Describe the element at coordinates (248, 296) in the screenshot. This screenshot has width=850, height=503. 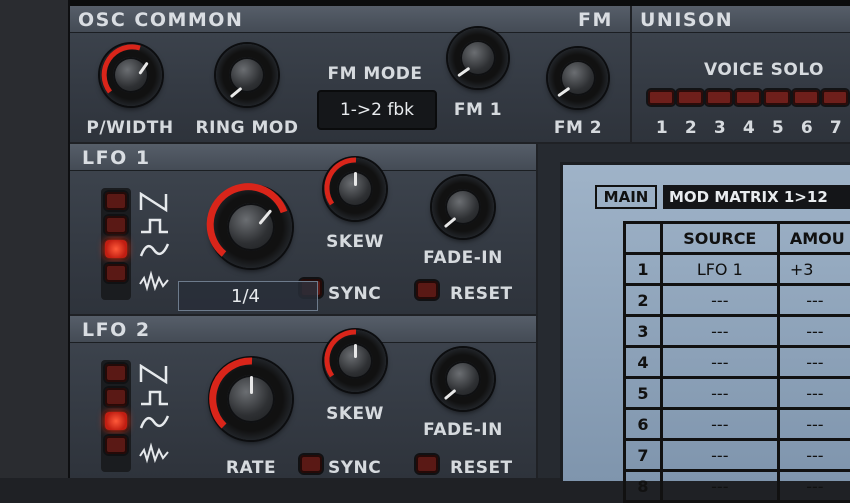
I see `lfo1-rate-value-display: 1/4` at that location.